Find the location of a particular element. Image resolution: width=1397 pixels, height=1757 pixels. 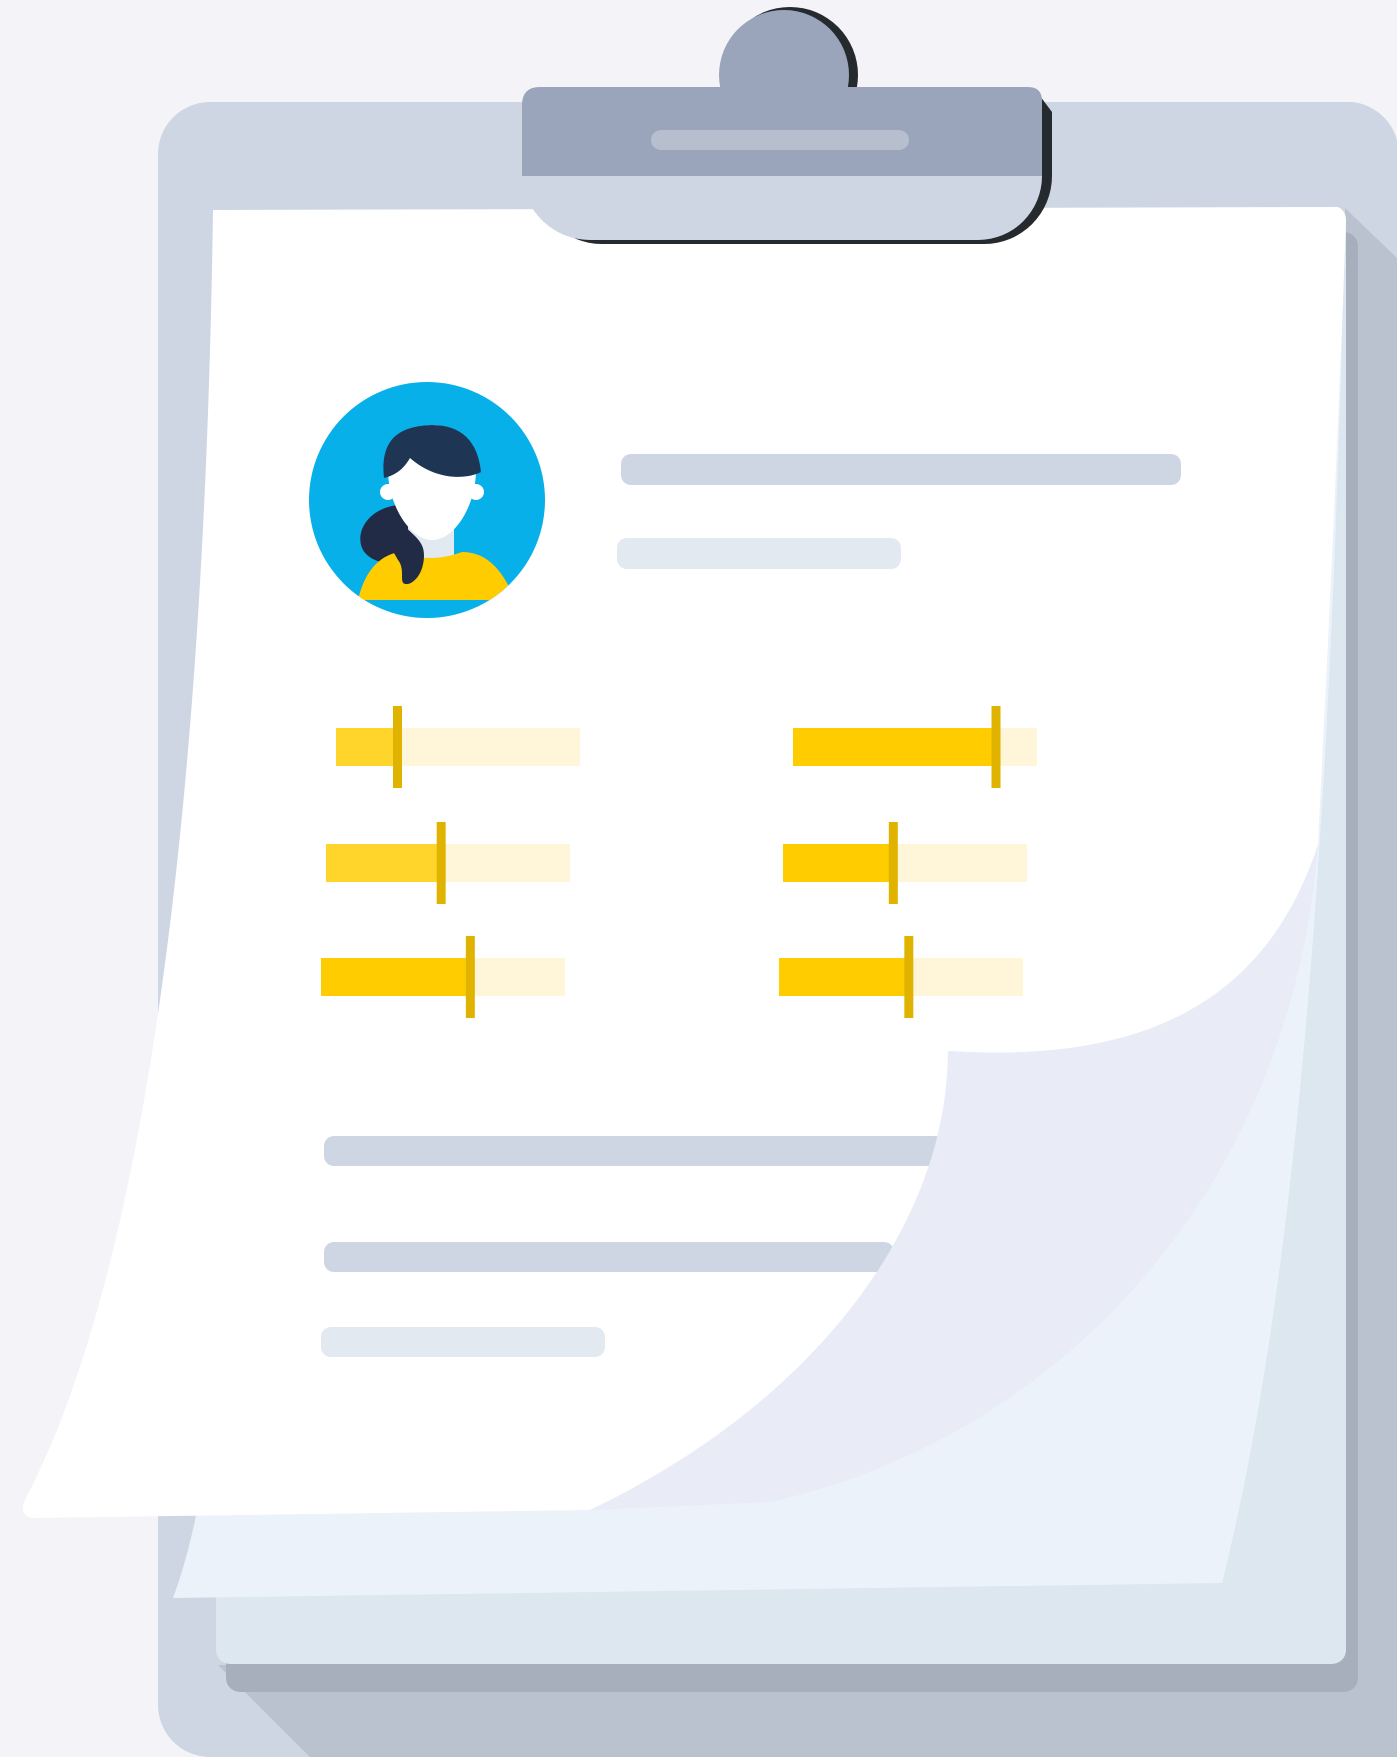

clip-slot is located at coordinates (780, 140).